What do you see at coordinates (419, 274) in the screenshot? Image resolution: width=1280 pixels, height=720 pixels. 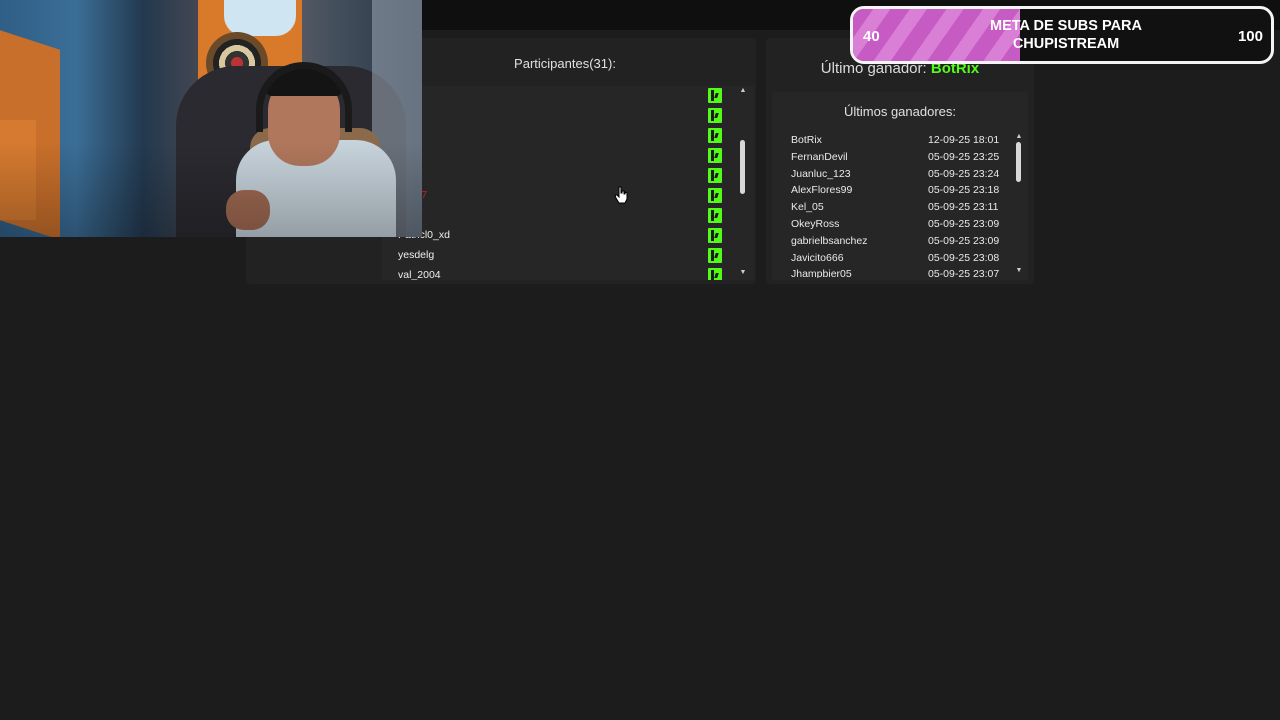 I see `participant-name: val_2004` at bounding box center [419, 274].